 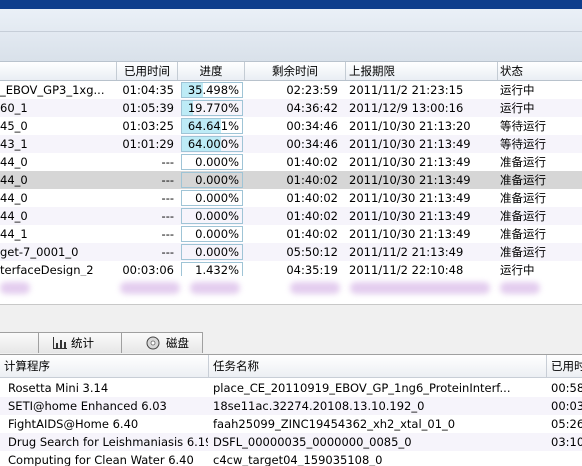 I want to click on task-name: terfaceDesign_2, so click(x=47, y=269).